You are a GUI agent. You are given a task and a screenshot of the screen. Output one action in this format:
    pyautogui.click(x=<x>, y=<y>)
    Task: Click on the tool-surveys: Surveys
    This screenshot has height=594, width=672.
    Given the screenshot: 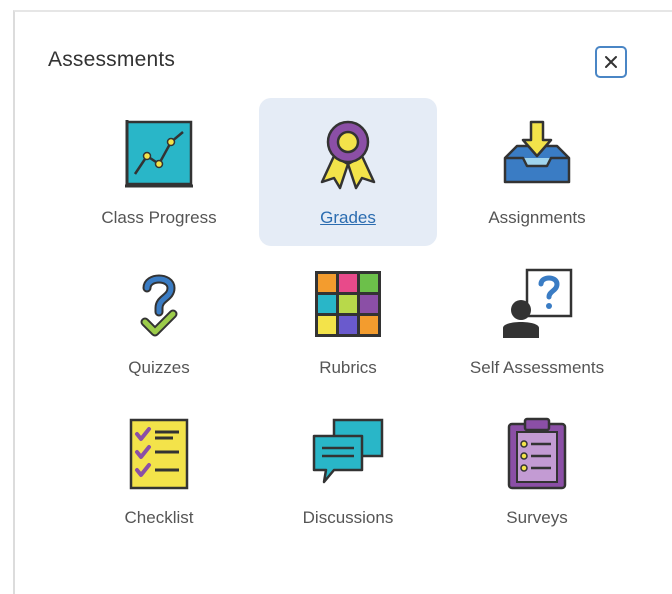 What is the action you would take?
    pyautogui.click(x=537, y=472)
    